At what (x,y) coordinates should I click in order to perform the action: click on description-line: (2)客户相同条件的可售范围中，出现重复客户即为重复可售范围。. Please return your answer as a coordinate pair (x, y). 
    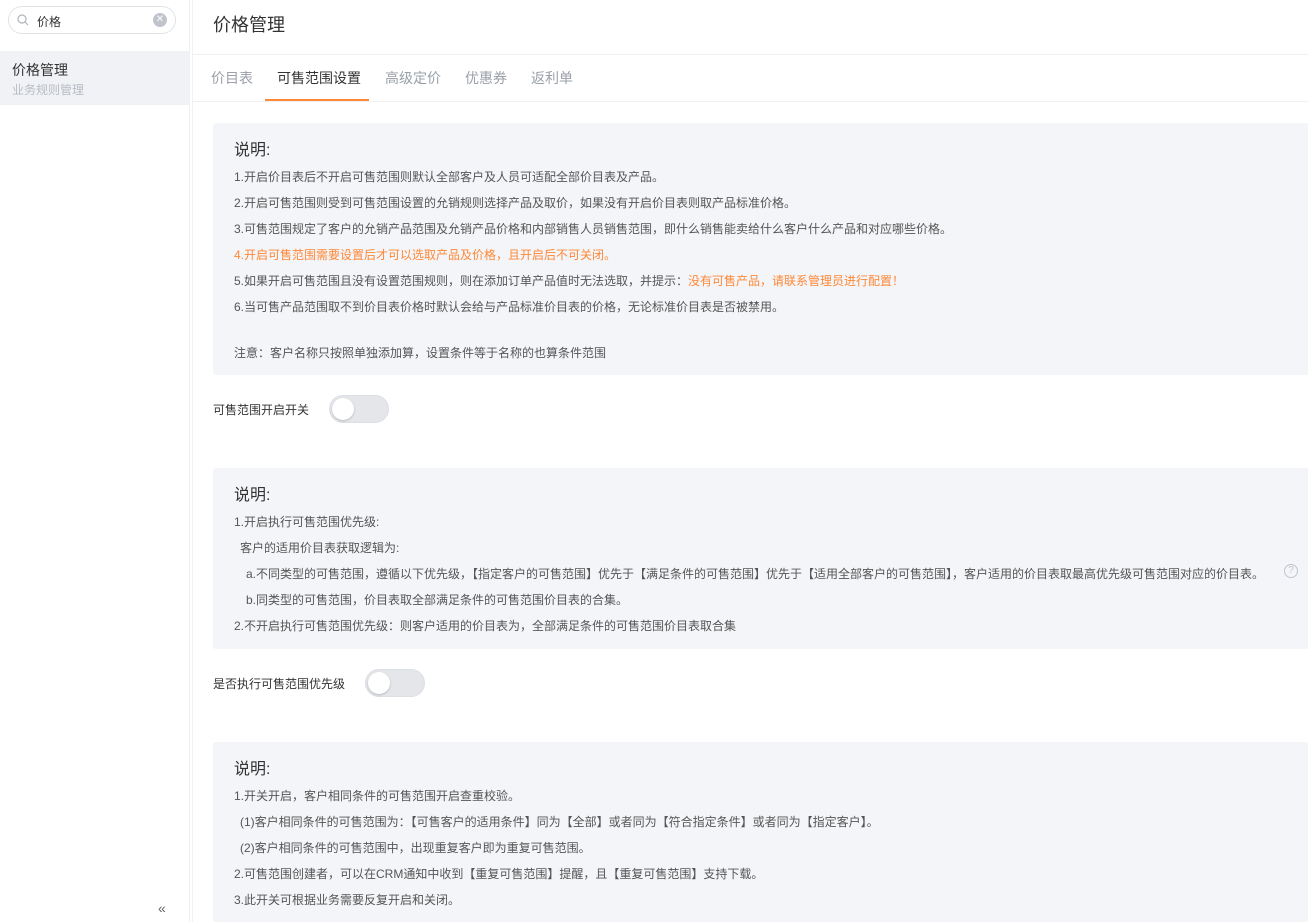
    Looking at the image, I should click on (415, 848).